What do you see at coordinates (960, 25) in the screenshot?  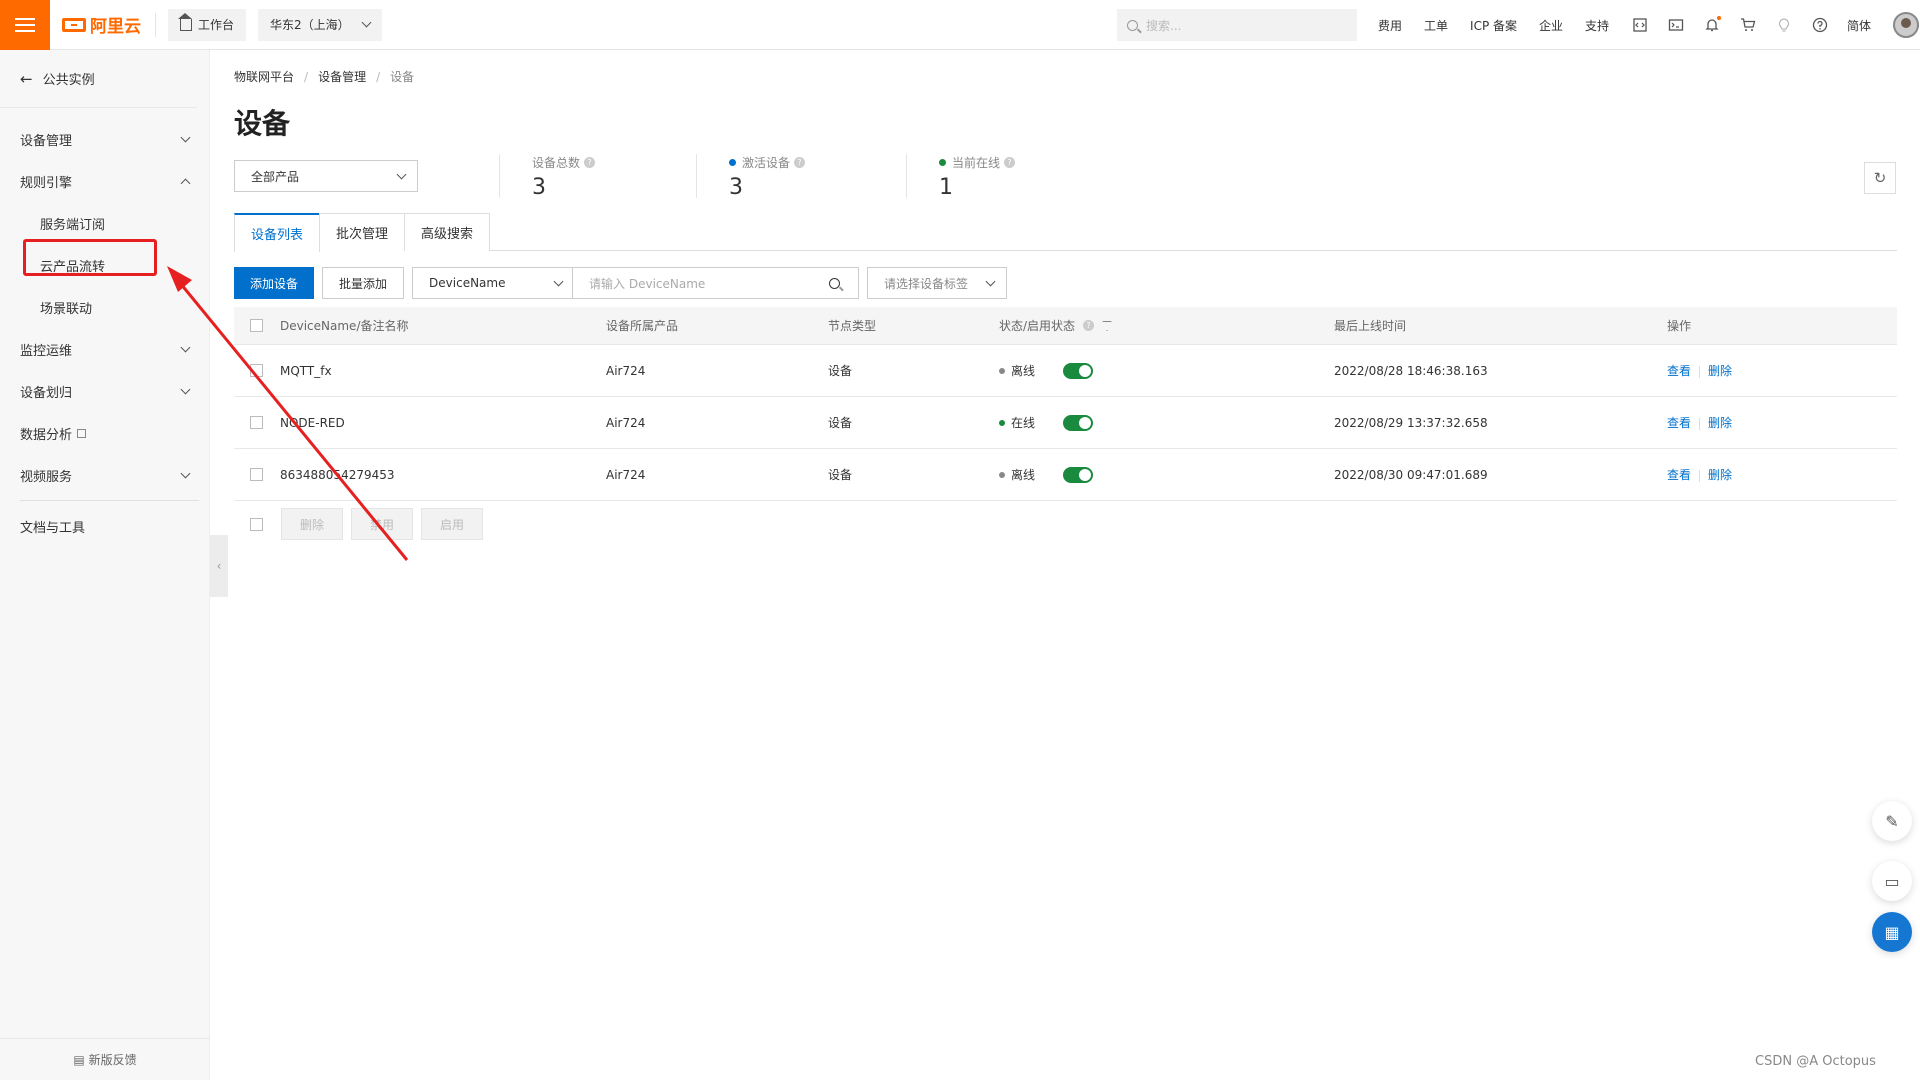 I see `top-bar: 阿里云 工作台 华东2（上海） 搜索... 费用 工单 ICP 备案 企业 支持` at bounding box center [960, 25].